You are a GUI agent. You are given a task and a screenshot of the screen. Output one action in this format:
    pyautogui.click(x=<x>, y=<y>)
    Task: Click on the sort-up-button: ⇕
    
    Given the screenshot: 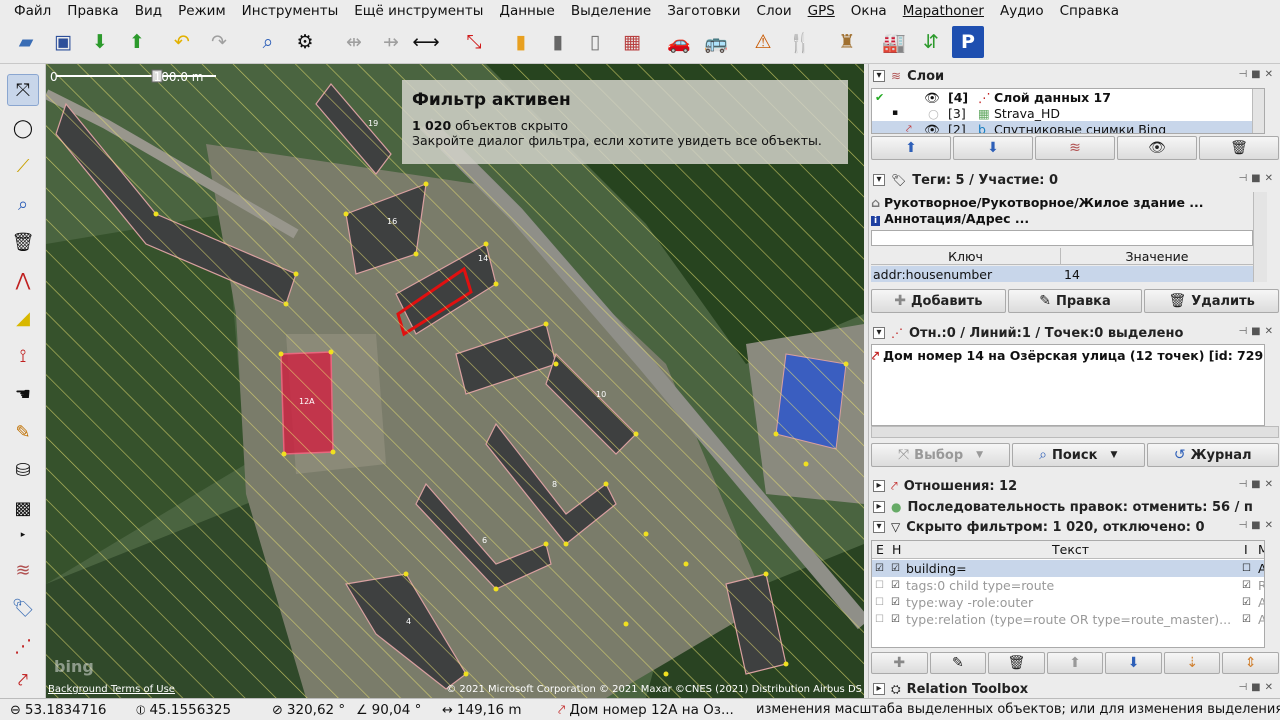 What is the action you would take?
    pyautogui.click(x=1251, y=663)
    